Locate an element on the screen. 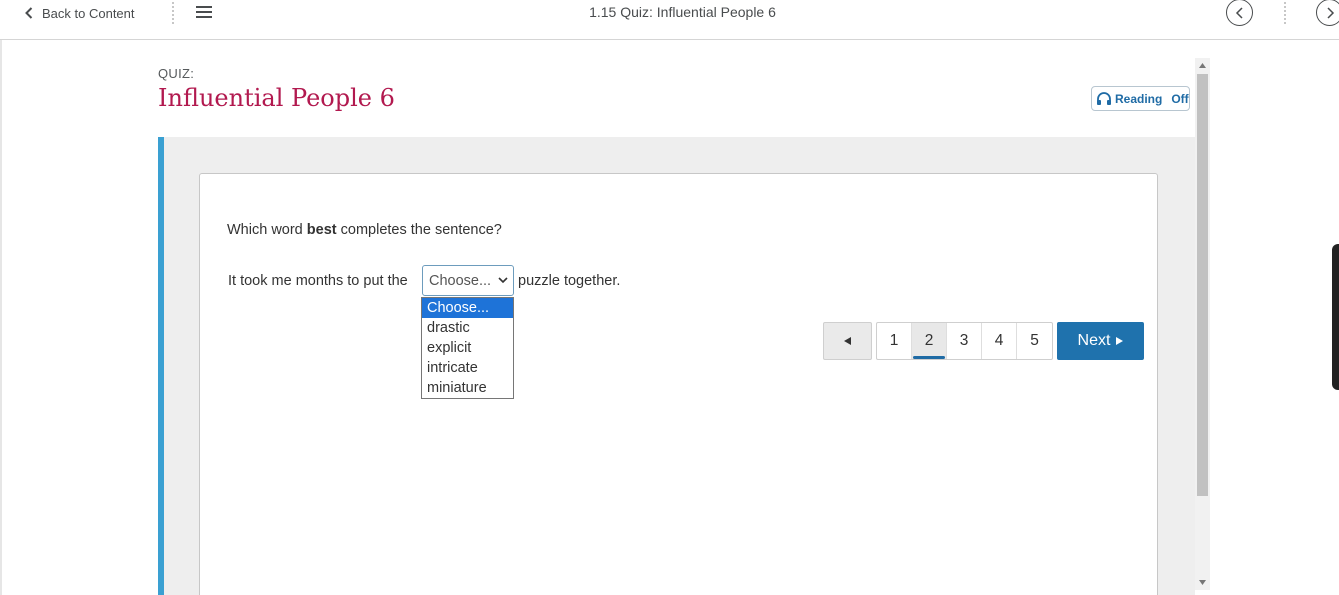  question-prefix: Which word is located at coordinates (267, 230).